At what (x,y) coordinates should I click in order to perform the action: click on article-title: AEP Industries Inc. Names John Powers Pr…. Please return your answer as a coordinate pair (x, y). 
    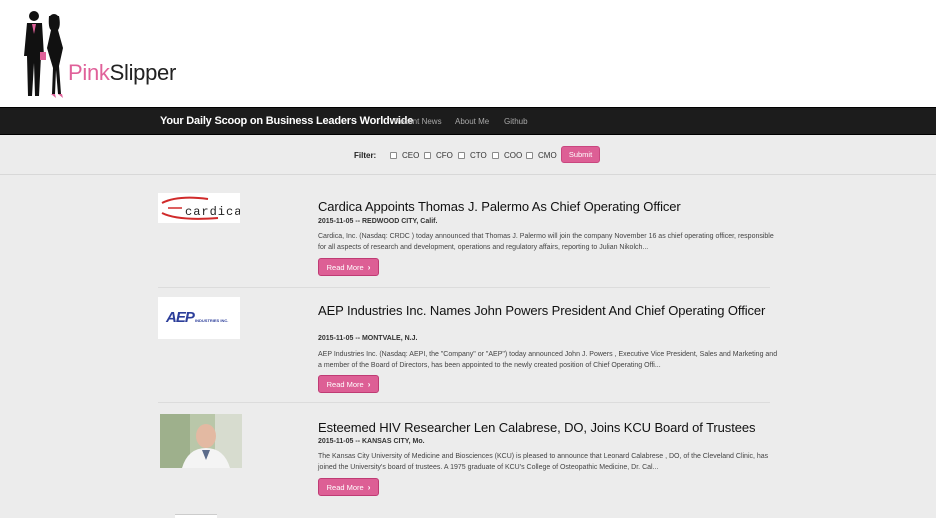
    Looking at the image, I should click on (553, 310).